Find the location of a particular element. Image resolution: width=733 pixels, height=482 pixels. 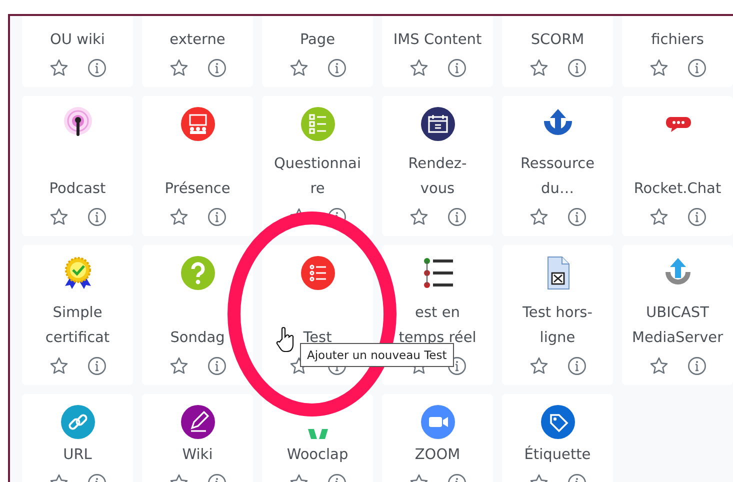

activity-name: OU wiki is located at coordinates (77, 40).